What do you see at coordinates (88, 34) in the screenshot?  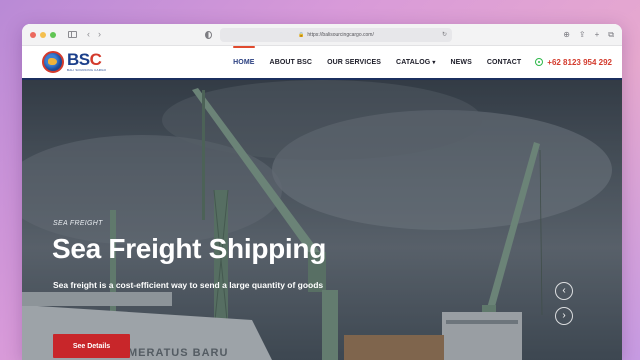 I see `back-icon: ‹` at bounding box center [88, 34].